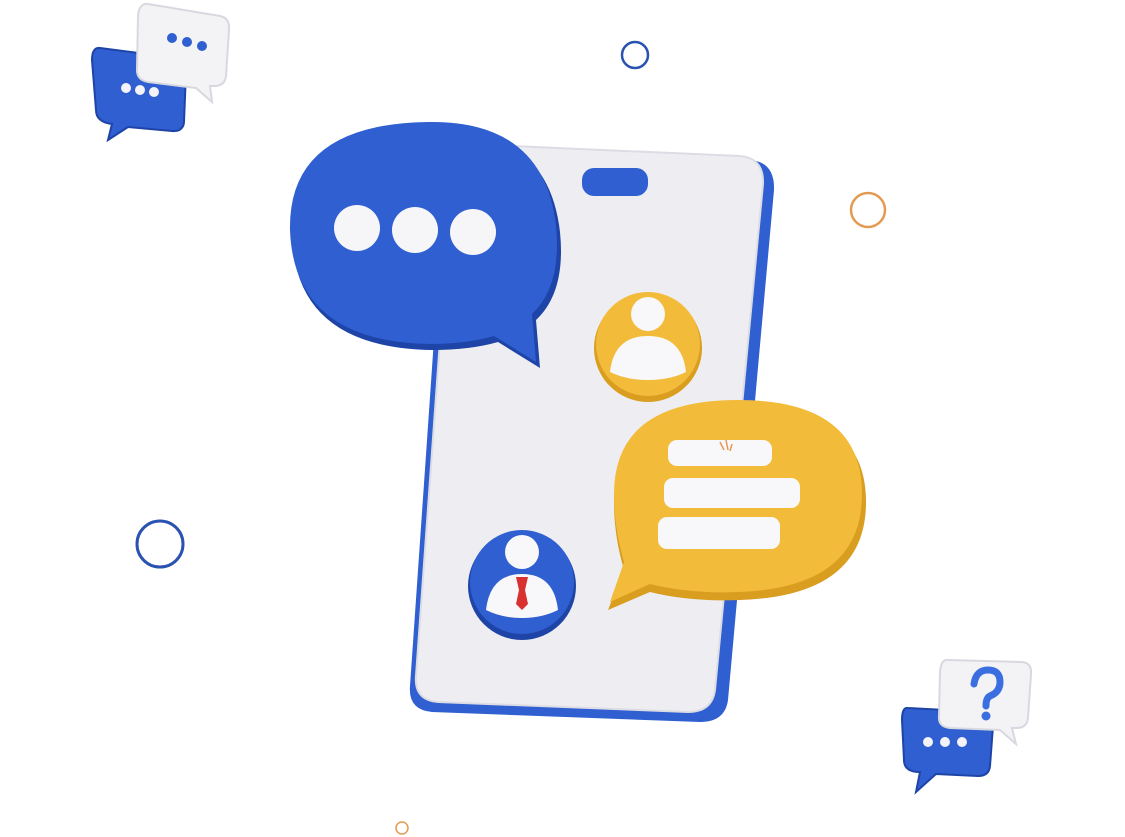 This screenshot has height=837, width=1125. Describe the element at coordinates (615, 182) in the screenshot. I see `phone-notch` at that location.